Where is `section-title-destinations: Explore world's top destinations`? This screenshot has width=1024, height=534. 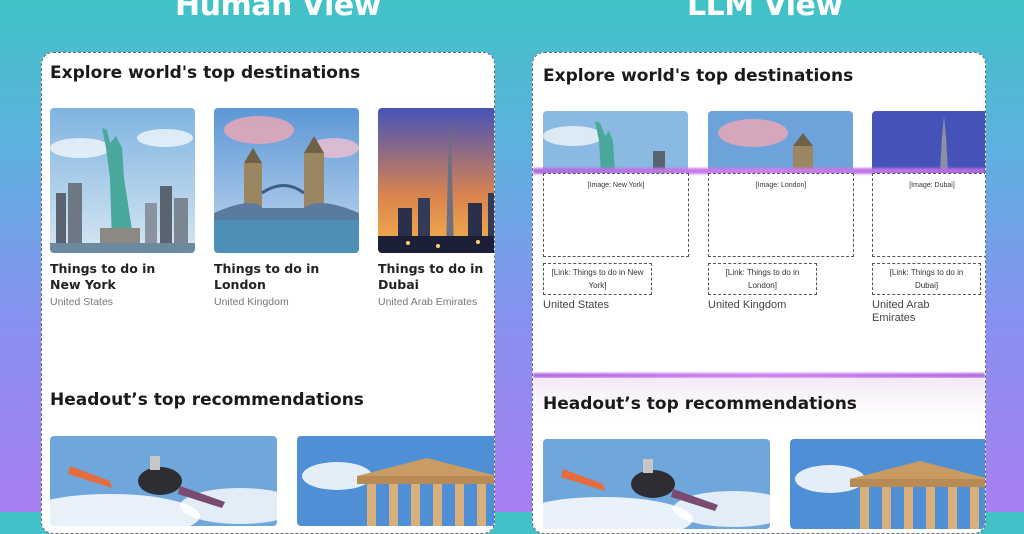
section-title-destinations: Explore world's top destinations is located at coordinates (205, 73).